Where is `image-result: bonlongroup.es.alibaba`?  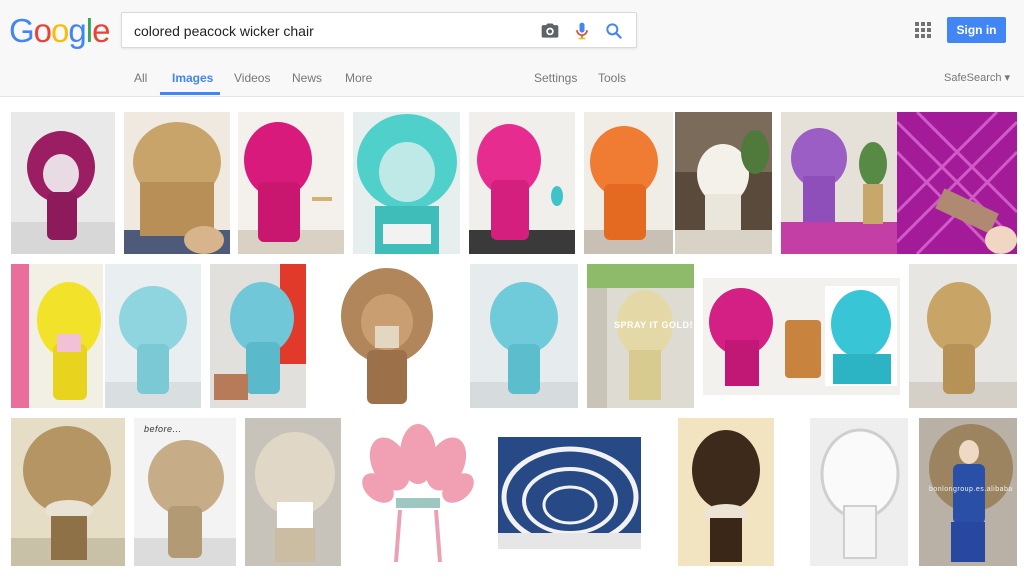
image-result: bonlongroup.es.alibaba is located at coordinates (968, 492).